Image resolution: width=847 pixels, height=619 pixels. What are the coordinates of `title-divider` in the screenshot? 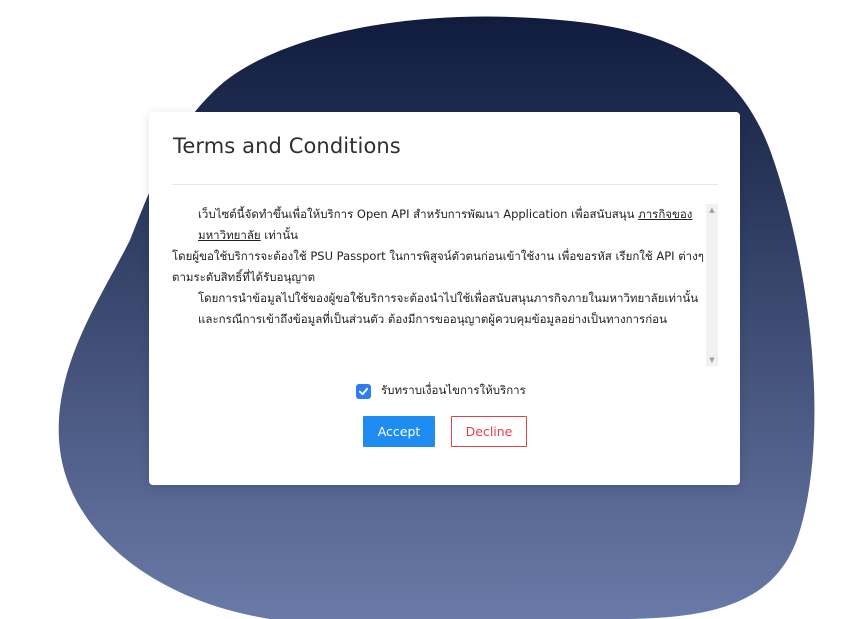 It's located at (445, 184).